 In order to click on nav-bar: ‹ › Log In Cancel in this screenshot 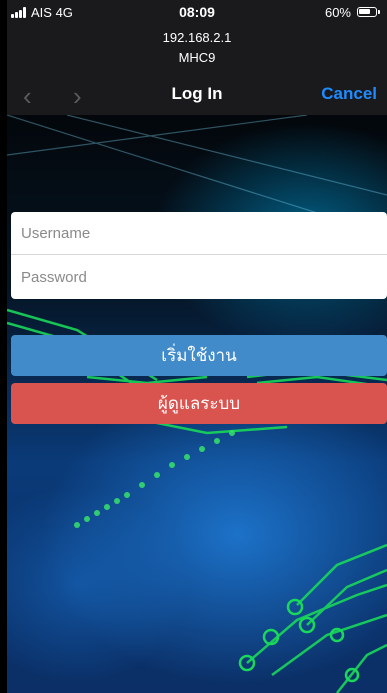, I will do `click(197, 94)`.